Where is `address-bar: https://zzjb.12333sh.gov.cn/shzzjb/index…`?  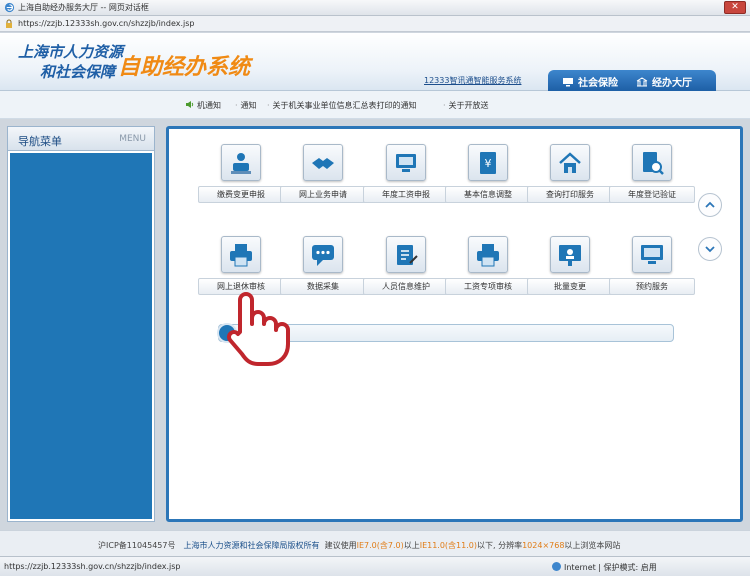 address-bar: https://zzjb.12333sh.gov.cn/shzzjb/index… is located at coordinates (375, 24).